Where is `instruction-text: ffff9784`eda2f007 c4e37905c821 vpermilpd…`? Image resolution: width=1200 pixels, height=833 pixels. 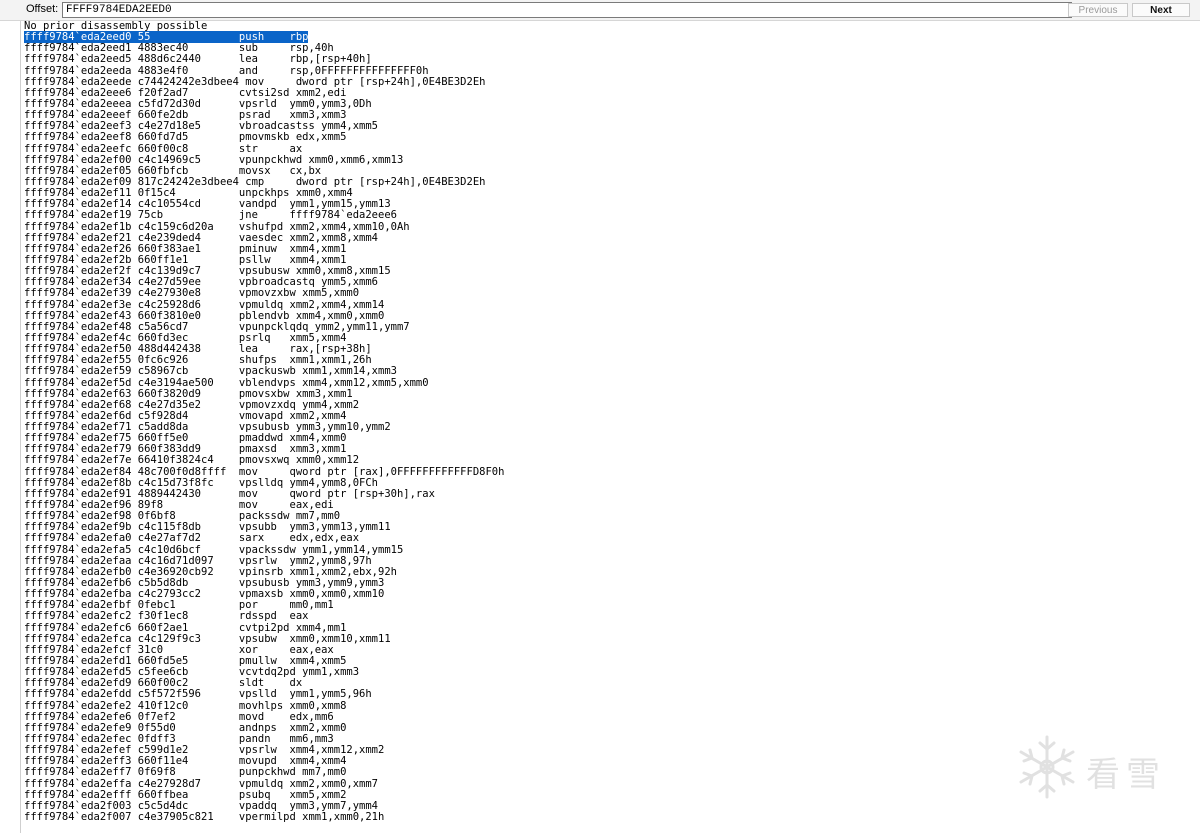
instruction-text: ffff9784`eda2f007 c4e37905c821 vpermilpd… is located at coordinates (204, 816).